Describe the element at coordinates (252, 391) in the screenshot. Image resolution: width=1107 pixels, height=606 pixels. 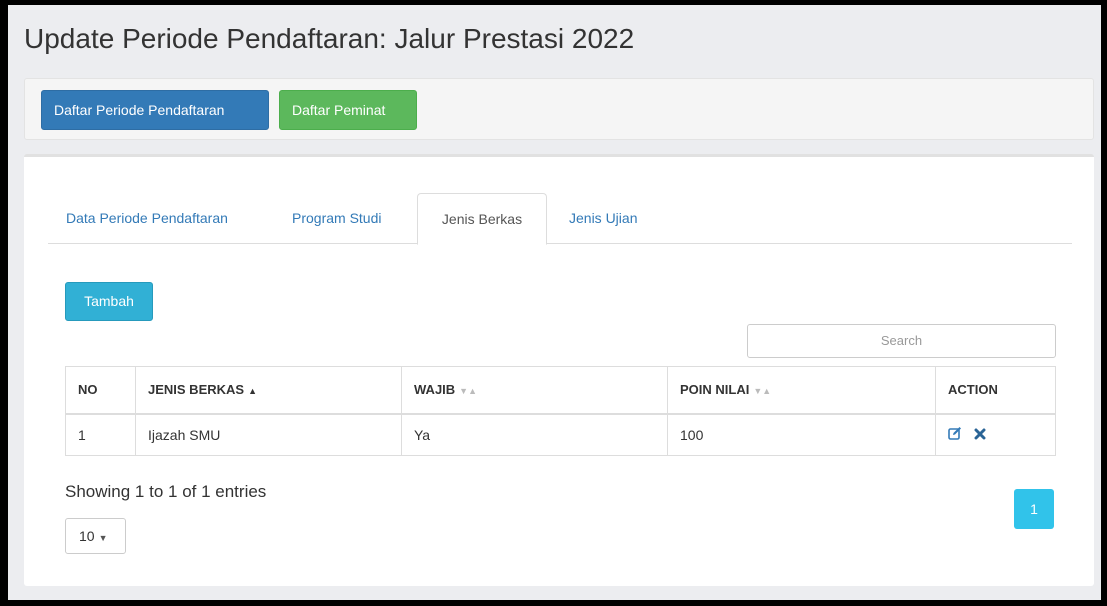
I see `sort-asc-icon: ▲` at that location.